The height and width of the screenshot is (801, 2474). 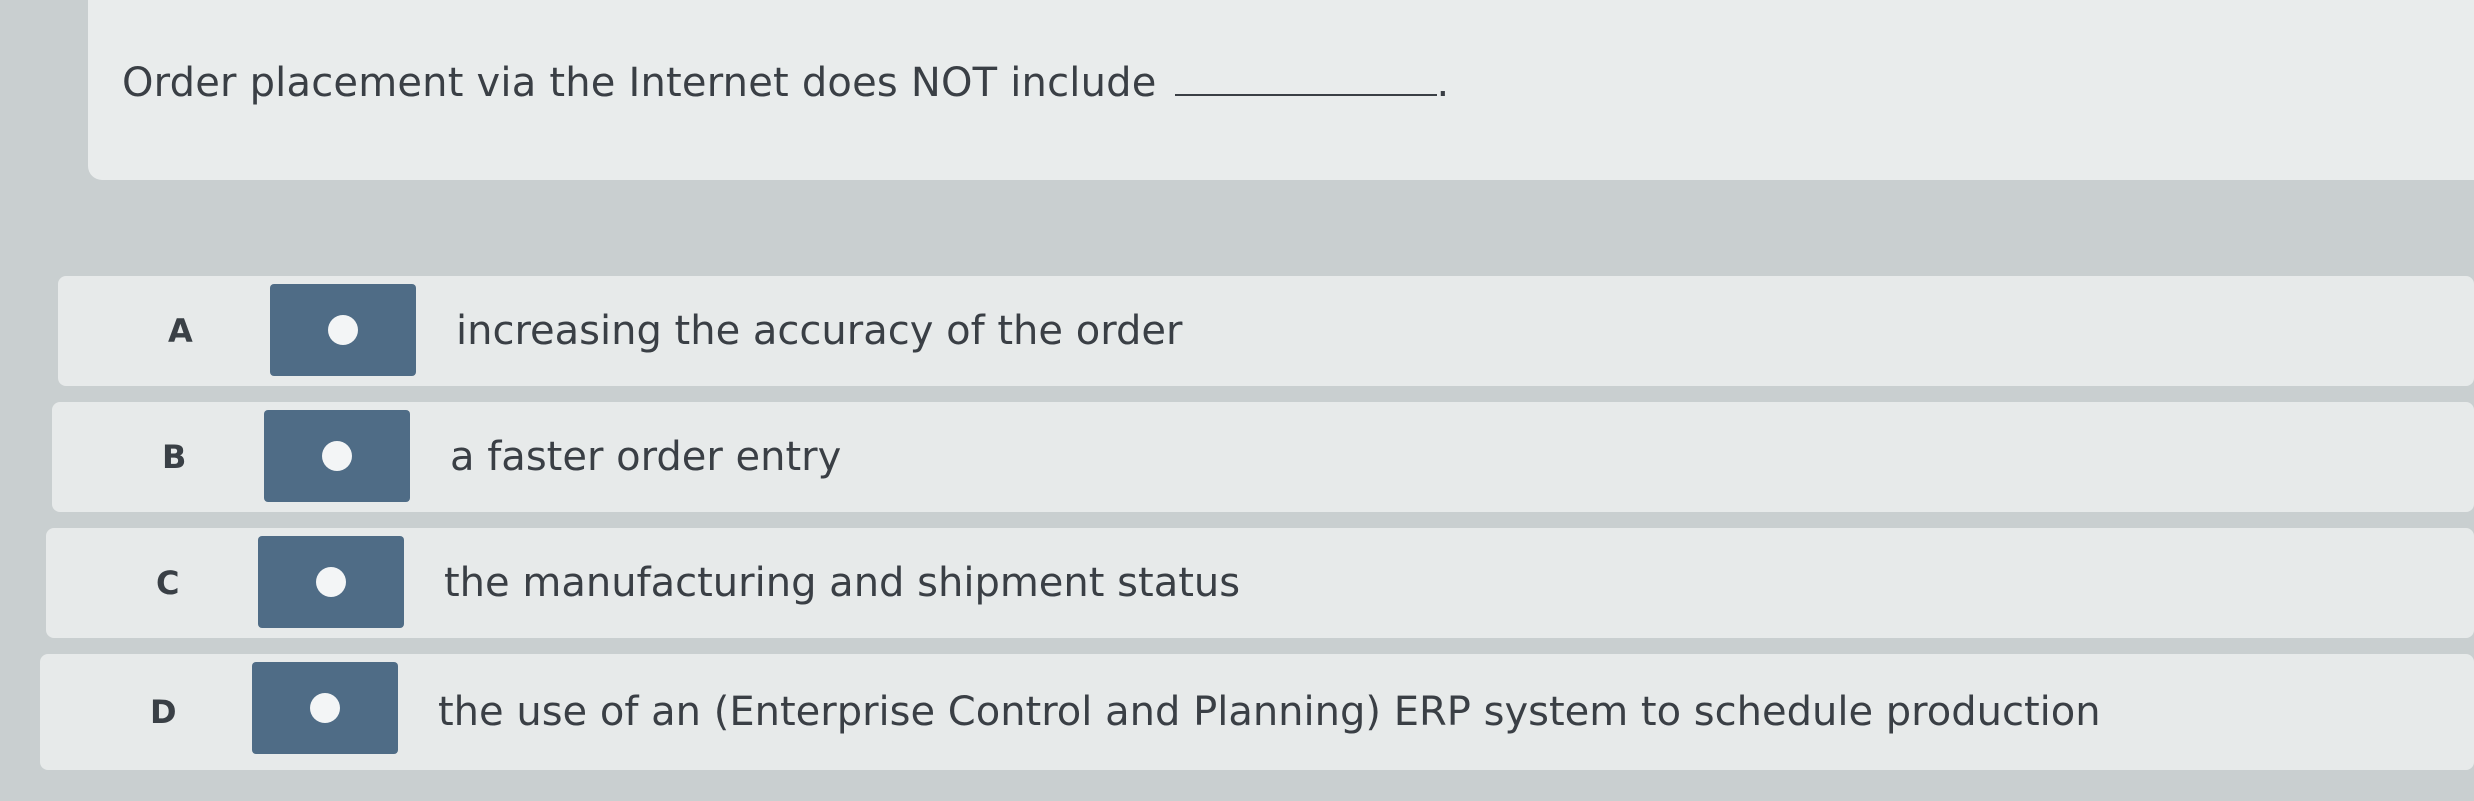 What do you see at coordinates (168, 583) in the screenshot?
I see `option-letter: C` at bounding box center [168, 583].